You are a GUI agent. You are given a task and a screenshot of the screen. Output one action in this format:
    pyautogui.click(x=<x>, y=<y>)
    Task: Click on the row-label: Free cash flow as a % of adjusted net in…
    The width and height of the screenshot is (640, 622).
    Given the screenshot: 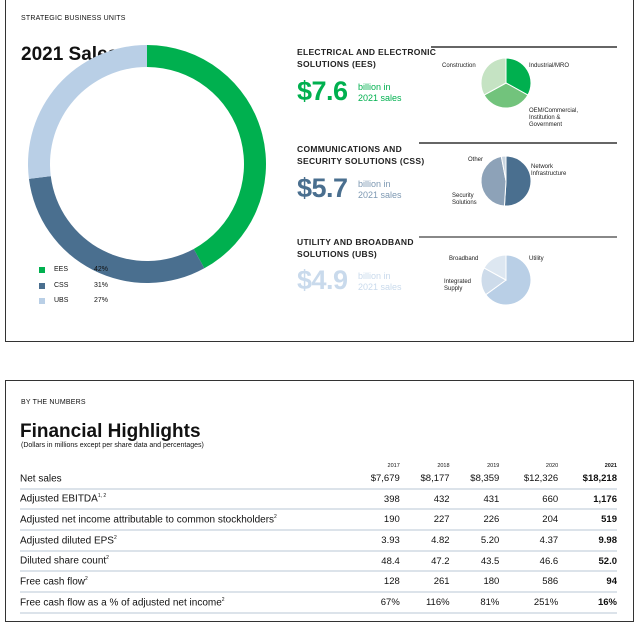 What is the action you would take?
    pyautogui.click(x=185, y=603)
    